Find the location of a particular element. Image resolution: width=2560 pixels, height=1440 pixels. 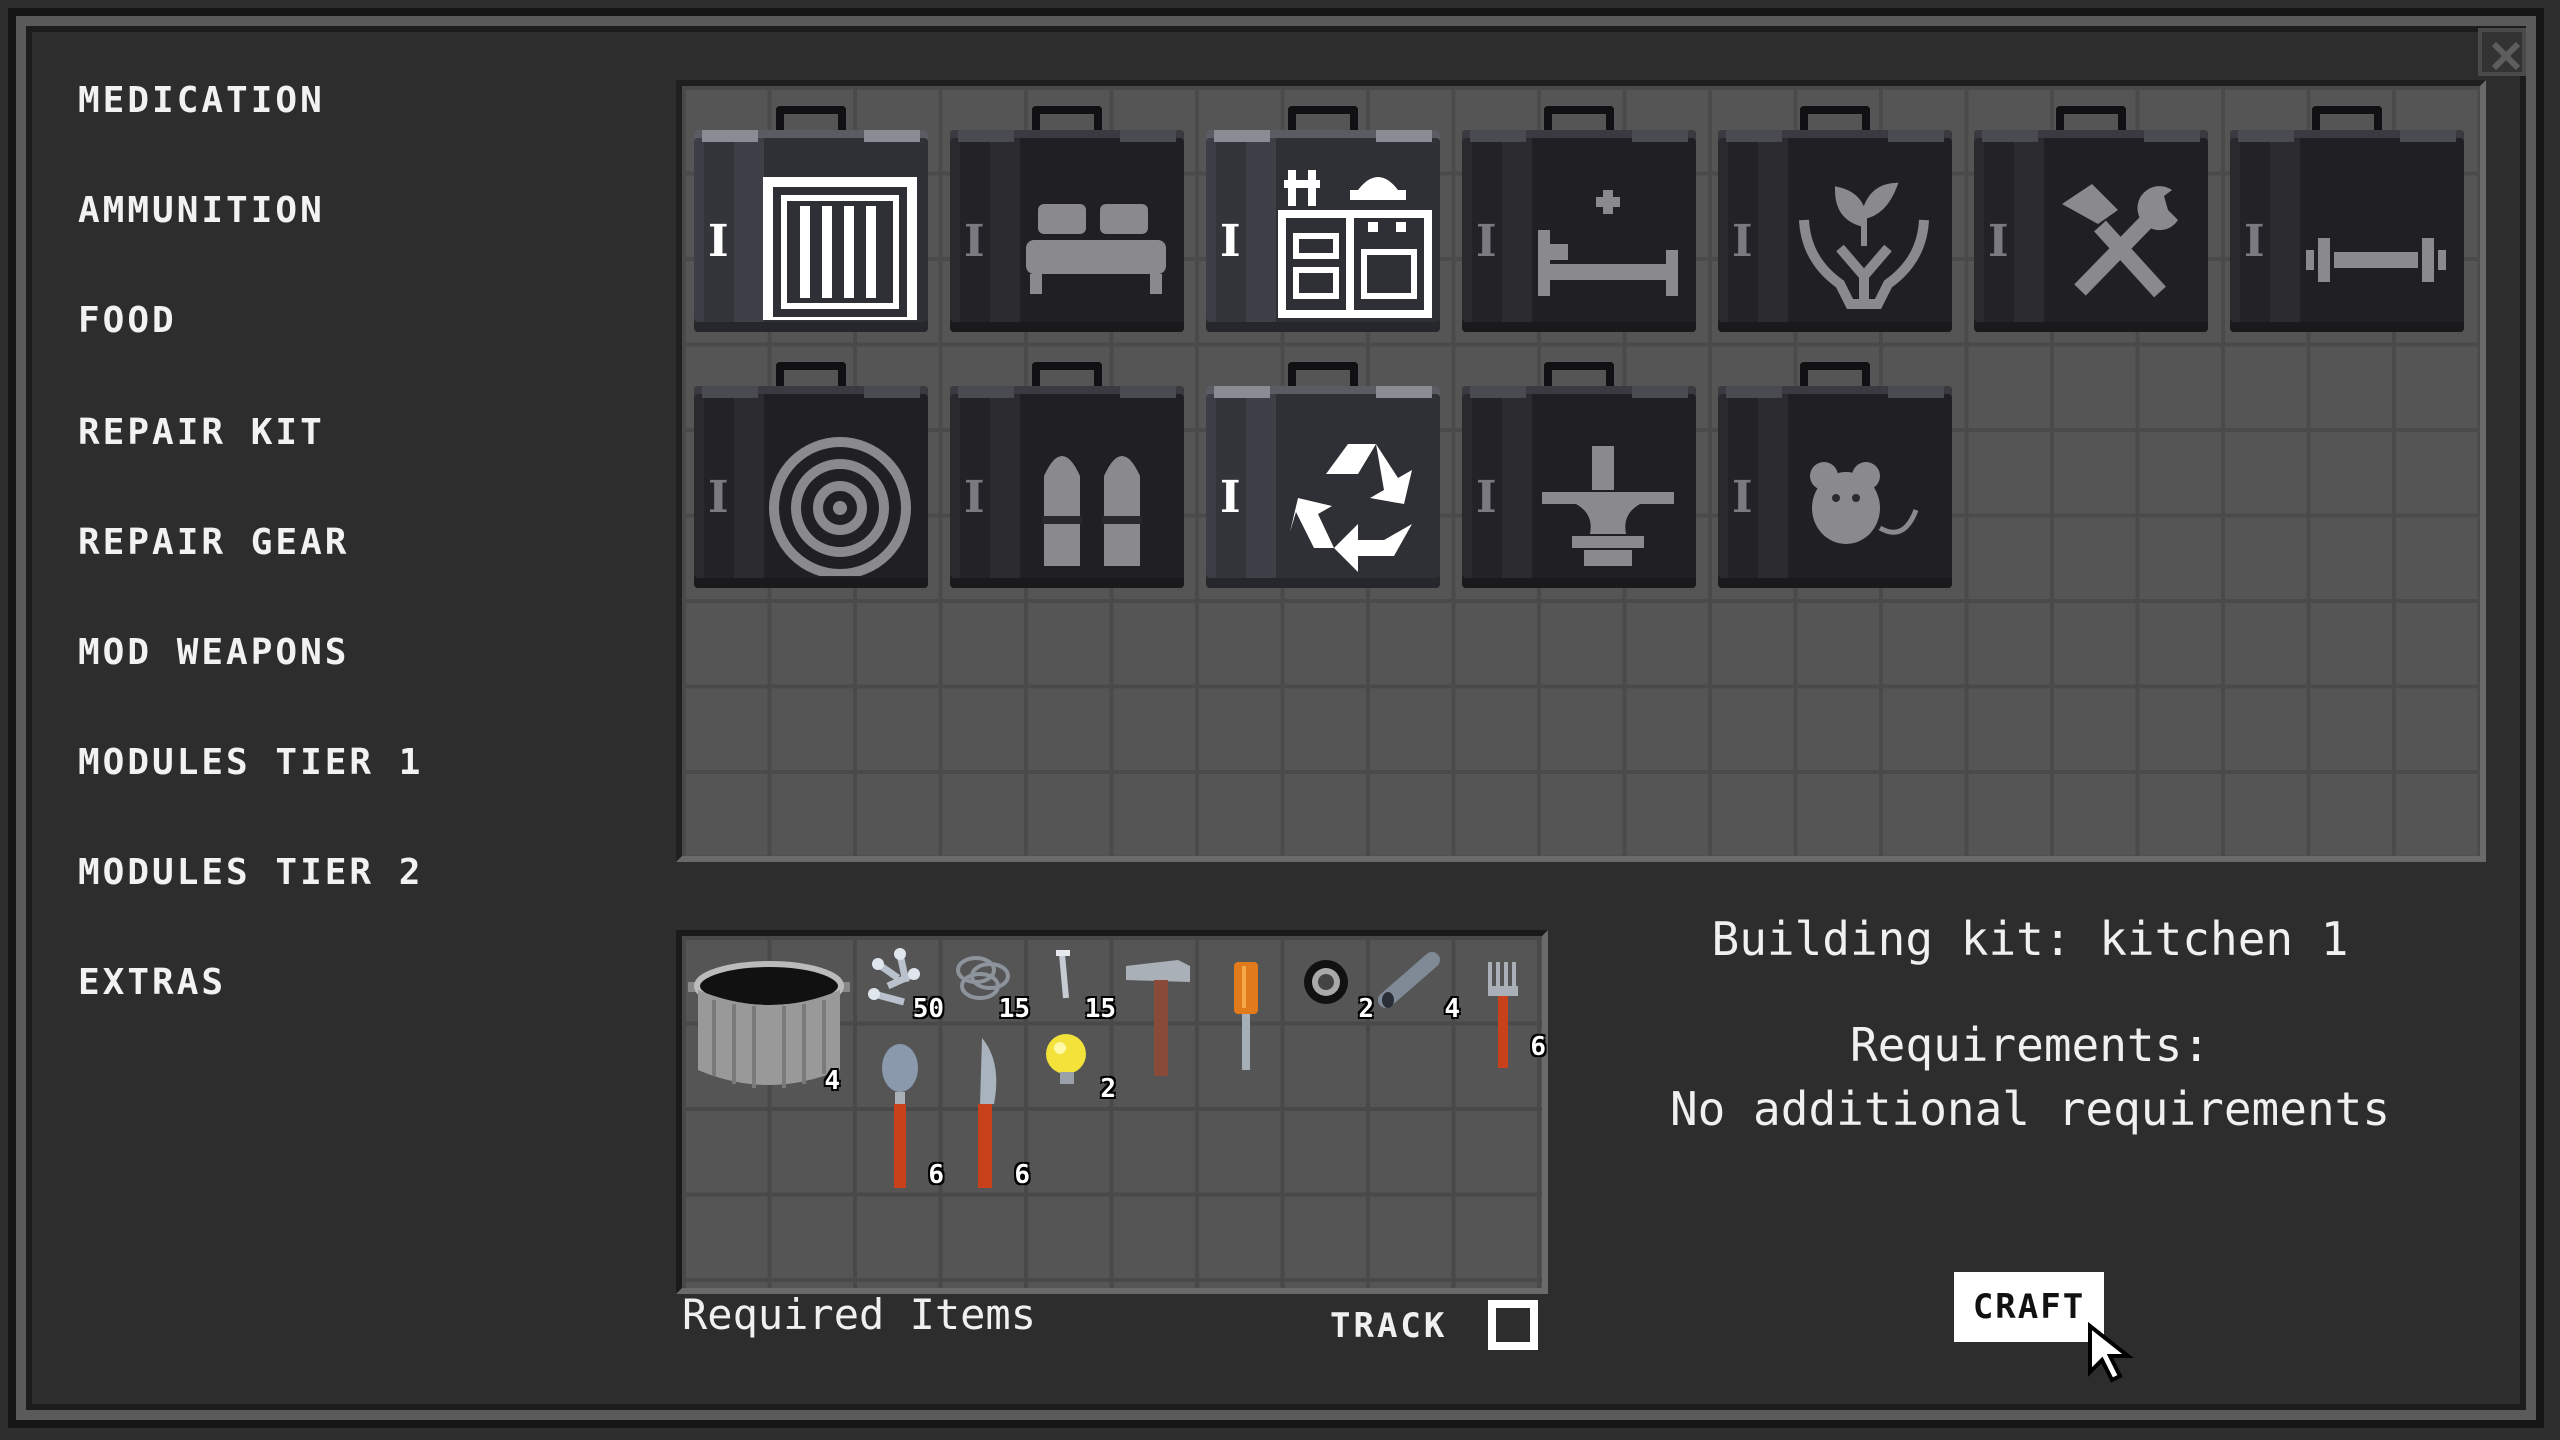

anvil-icon is located at coordinates (1608, 506).